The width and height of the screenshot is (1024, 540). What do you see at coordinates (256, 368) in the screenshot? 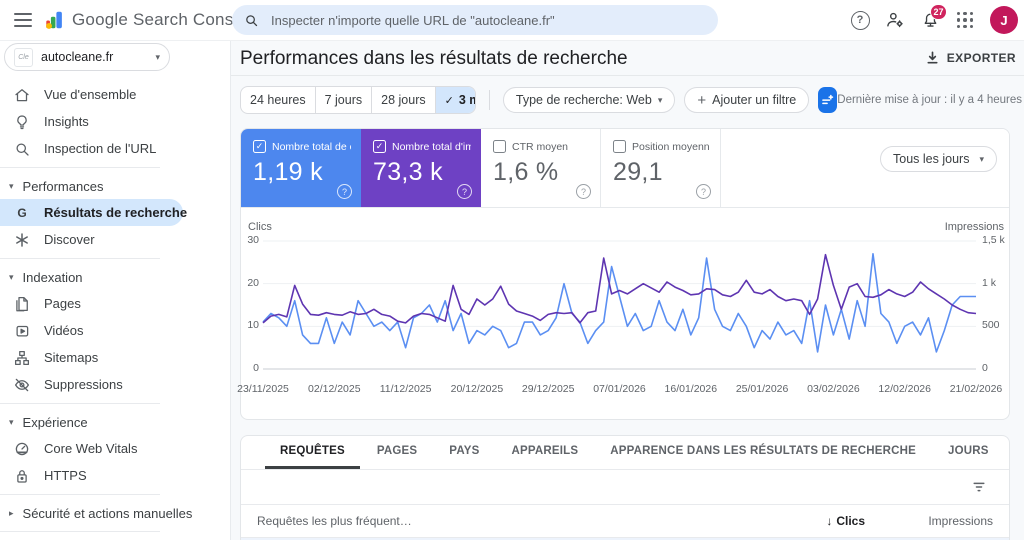
I see `left-axis-tick: 0` at bounding box center [256, 368].